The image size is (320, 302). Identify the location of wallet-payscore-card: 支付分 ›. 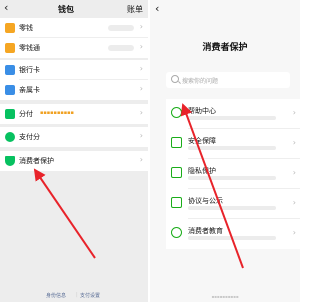
(74, 137).